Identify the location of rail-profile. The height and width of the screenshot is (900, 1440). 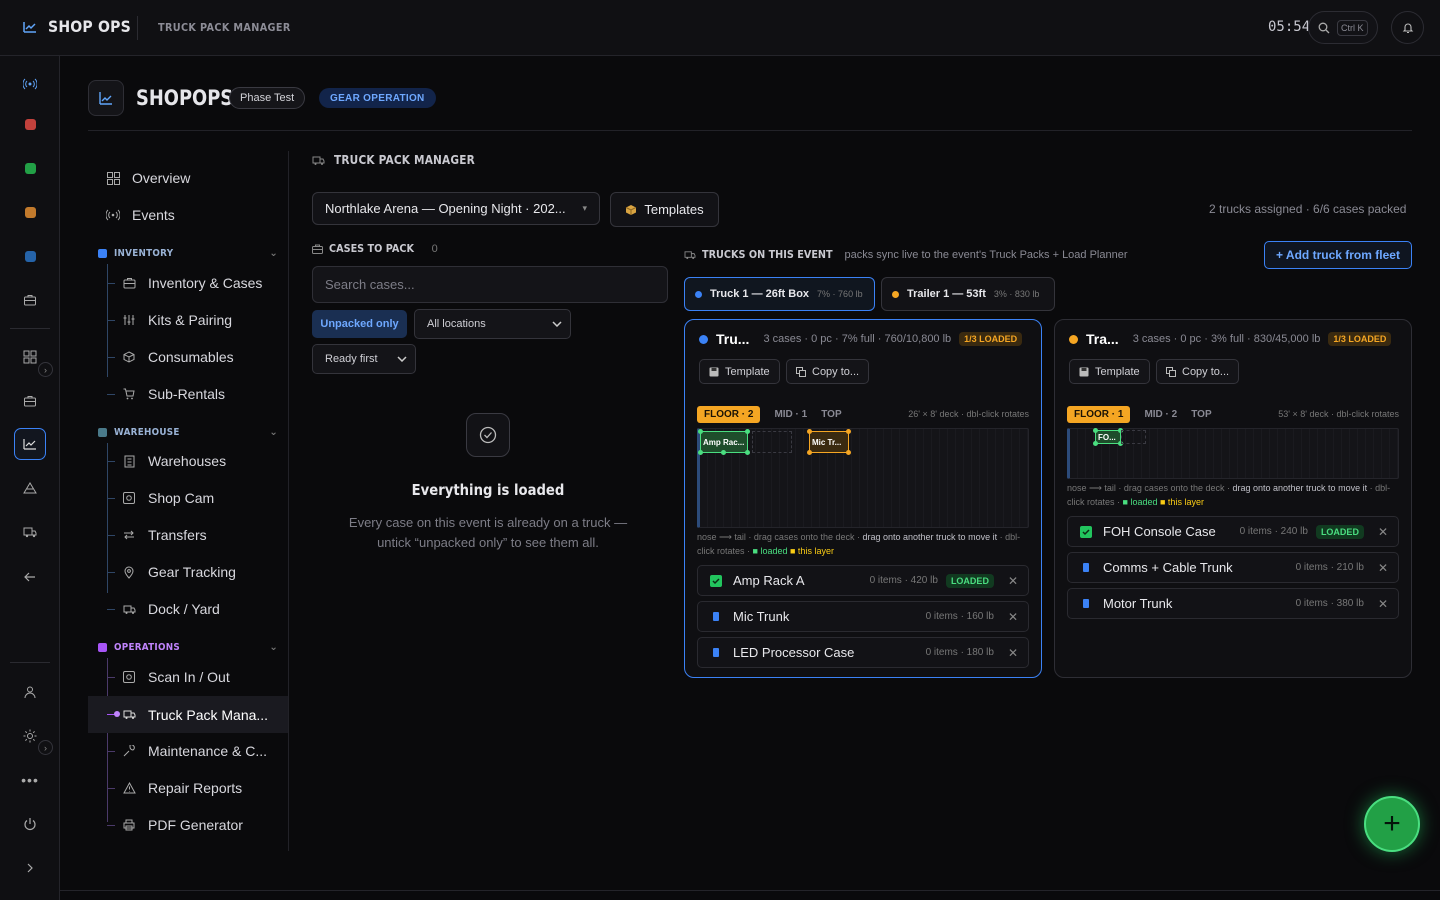
(30, 692).